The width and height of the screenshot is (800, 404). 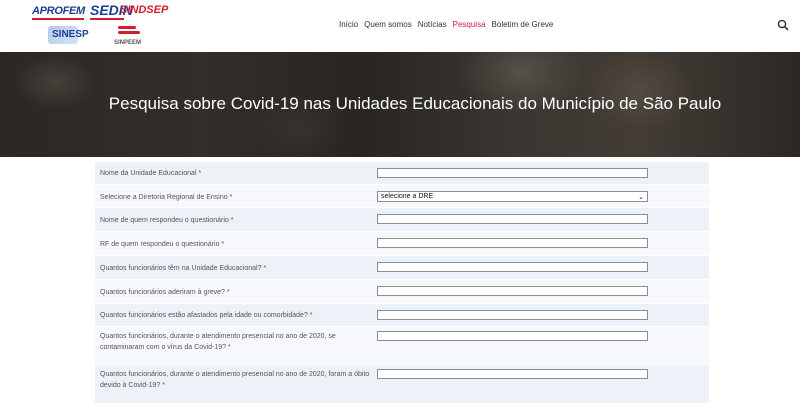 I want to click on partner-logos: APROFEM SEDIN SINDSEP SINESP SINPEEM, so click(x=98, y=26).